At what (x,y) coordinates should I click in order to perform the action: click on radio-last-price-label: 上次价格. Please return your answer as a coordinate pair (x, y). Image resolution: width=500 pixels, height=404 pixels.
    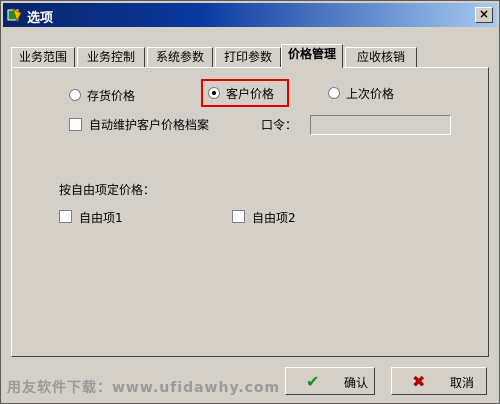
    Looking at the image, I should click on (370, 94).